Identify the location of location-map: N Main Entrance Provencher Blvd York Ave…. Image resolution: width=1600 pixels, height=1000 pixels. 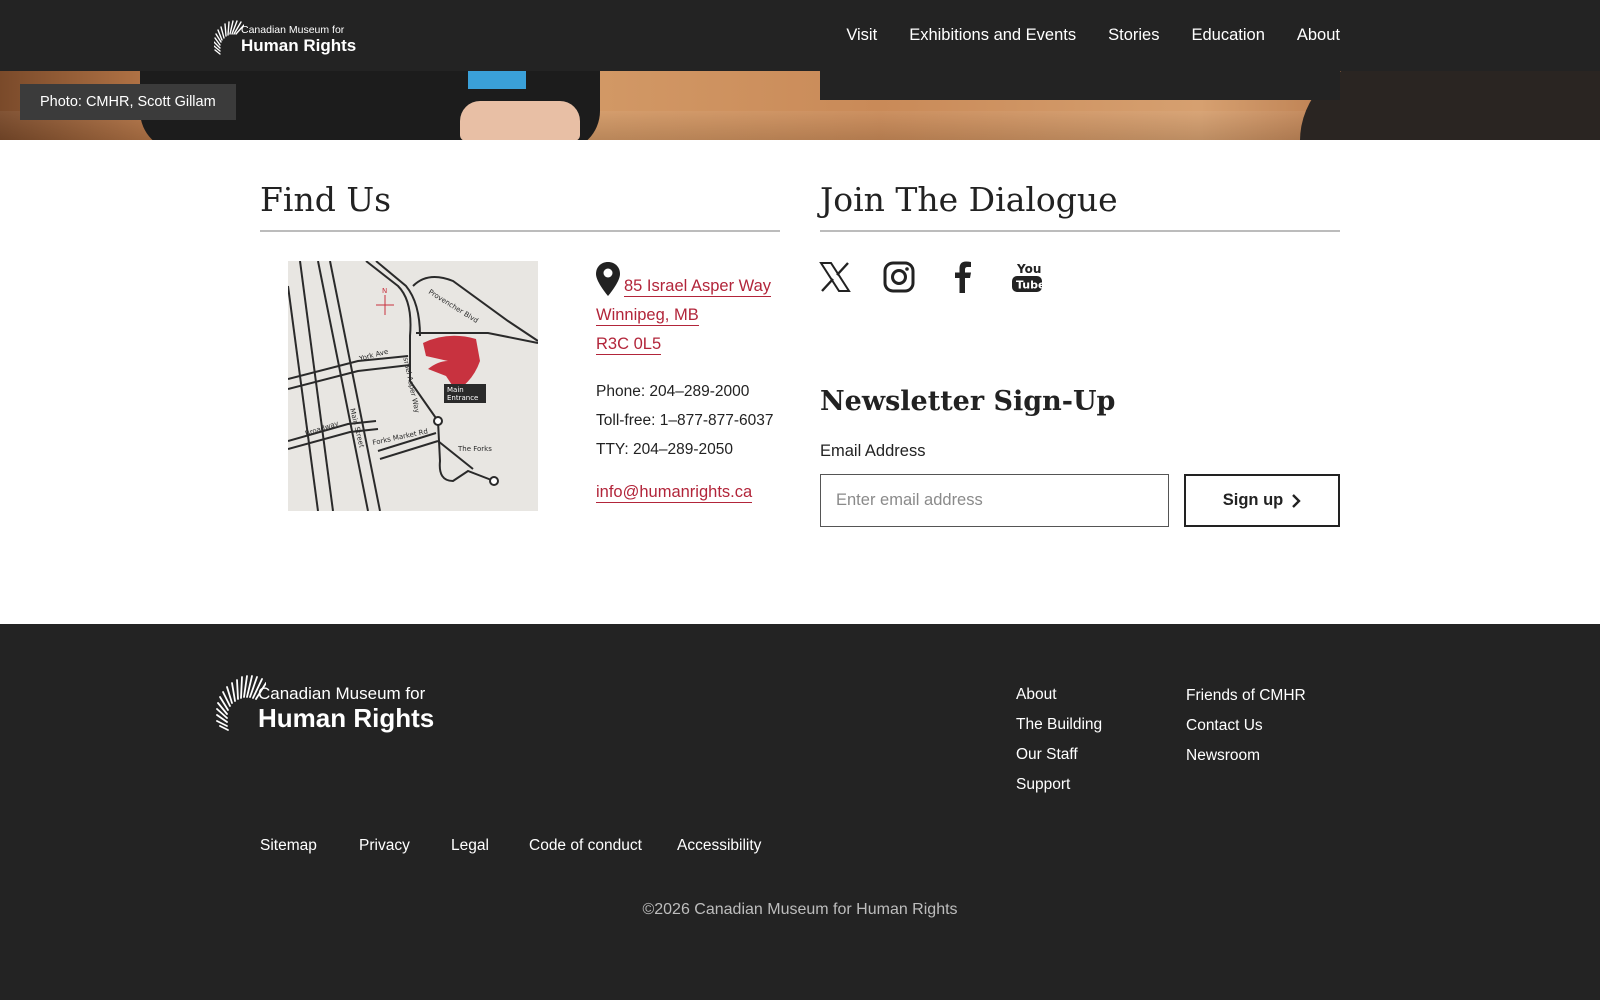
(413, 386).